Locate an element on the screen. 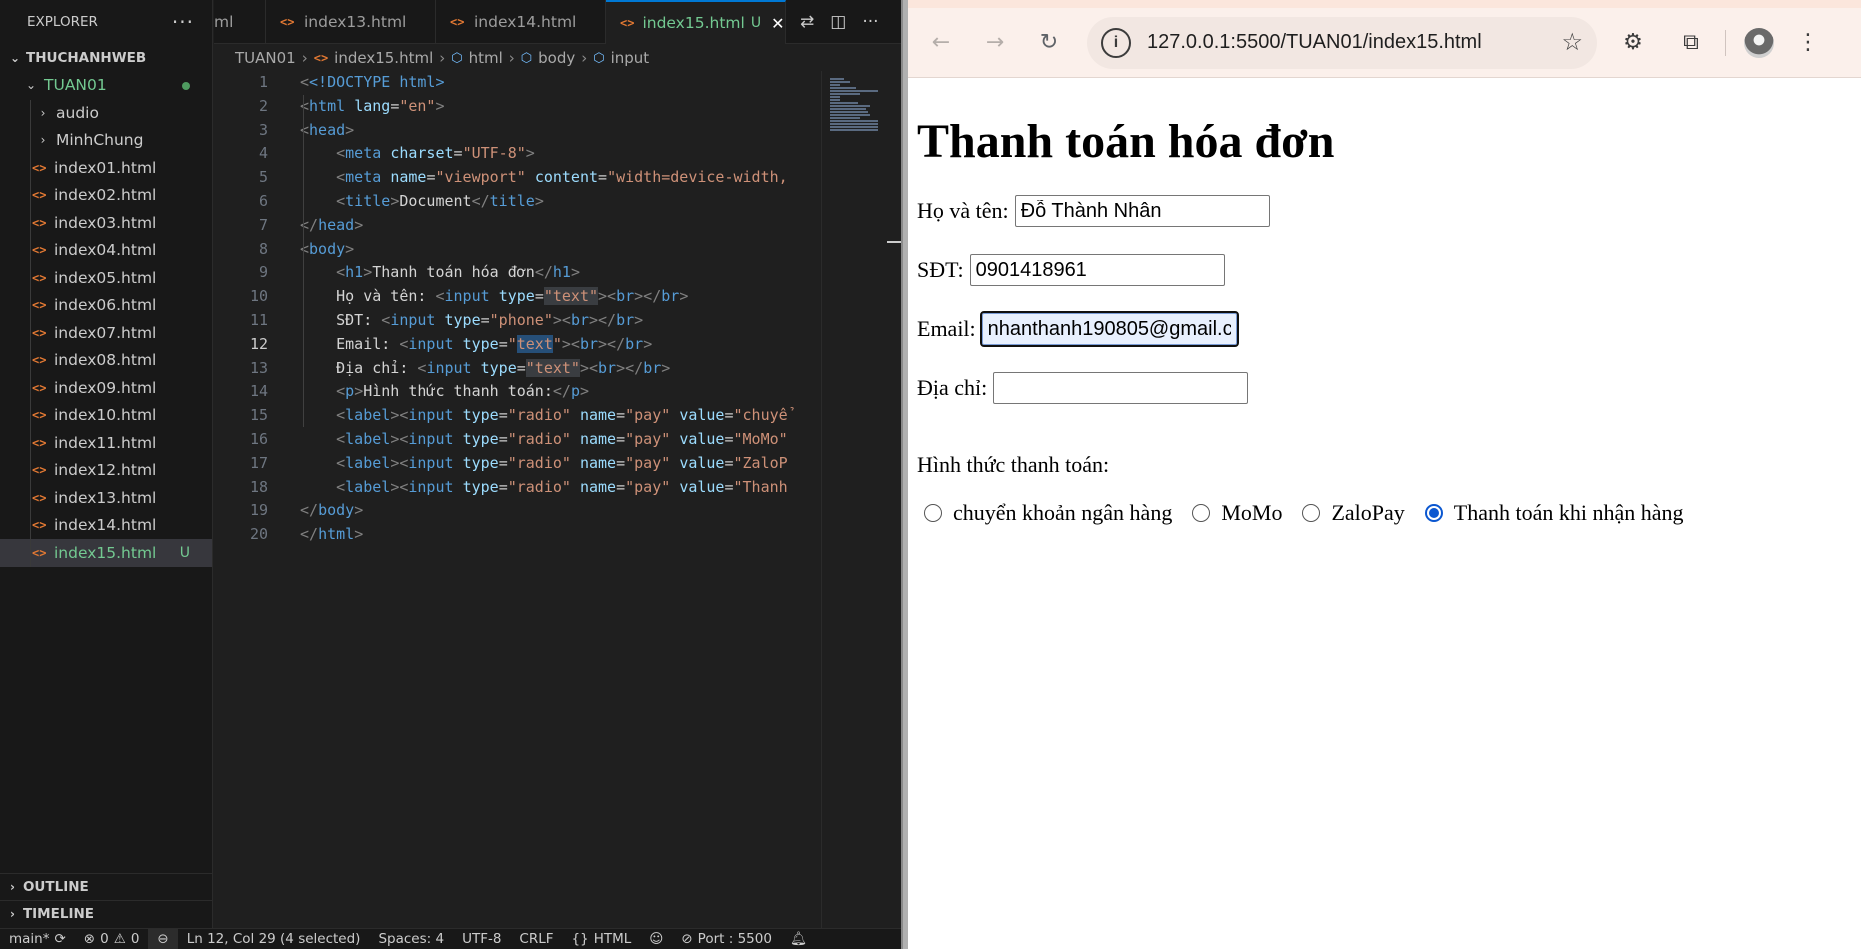 The height and width of the screenshot is (949, 1861). code-text: value is located at coordinates (702, 438).